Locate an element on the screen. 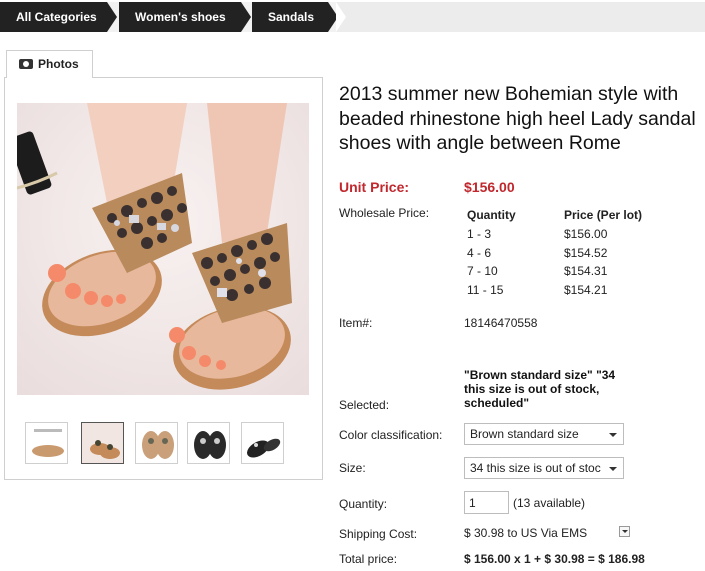 This screenshot has width=705, height=571. wholesale-row: 4 - 6 $154.52 is located at coordinates (567, 255).